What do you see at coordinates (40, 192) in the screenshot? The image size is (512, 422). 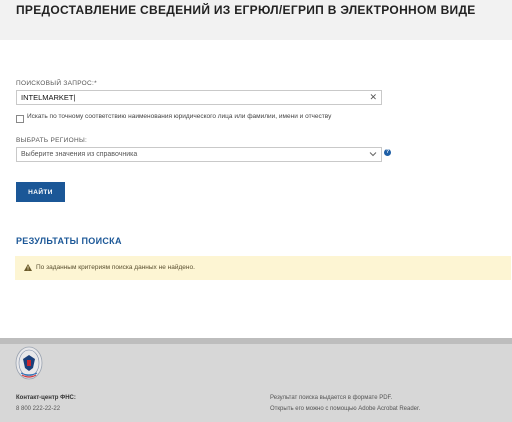 I see `find-button: НАЙТИ` at bounding box center [40, 192].